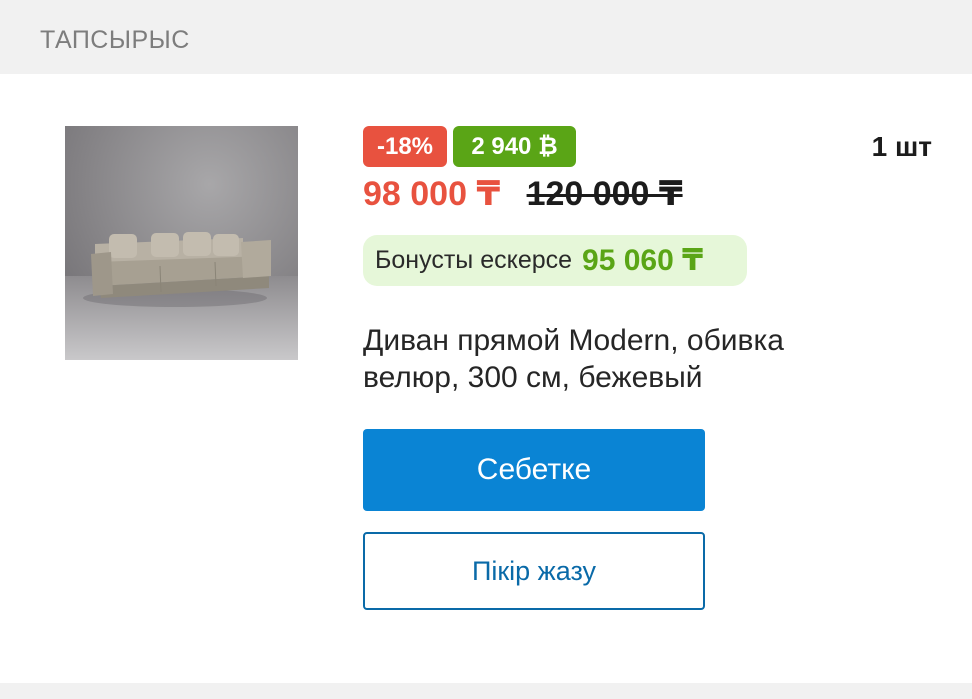 This screenshot has height=699, width=972. I want to click on bonus-label: Бонусты ескерсе, so click(474, 260).